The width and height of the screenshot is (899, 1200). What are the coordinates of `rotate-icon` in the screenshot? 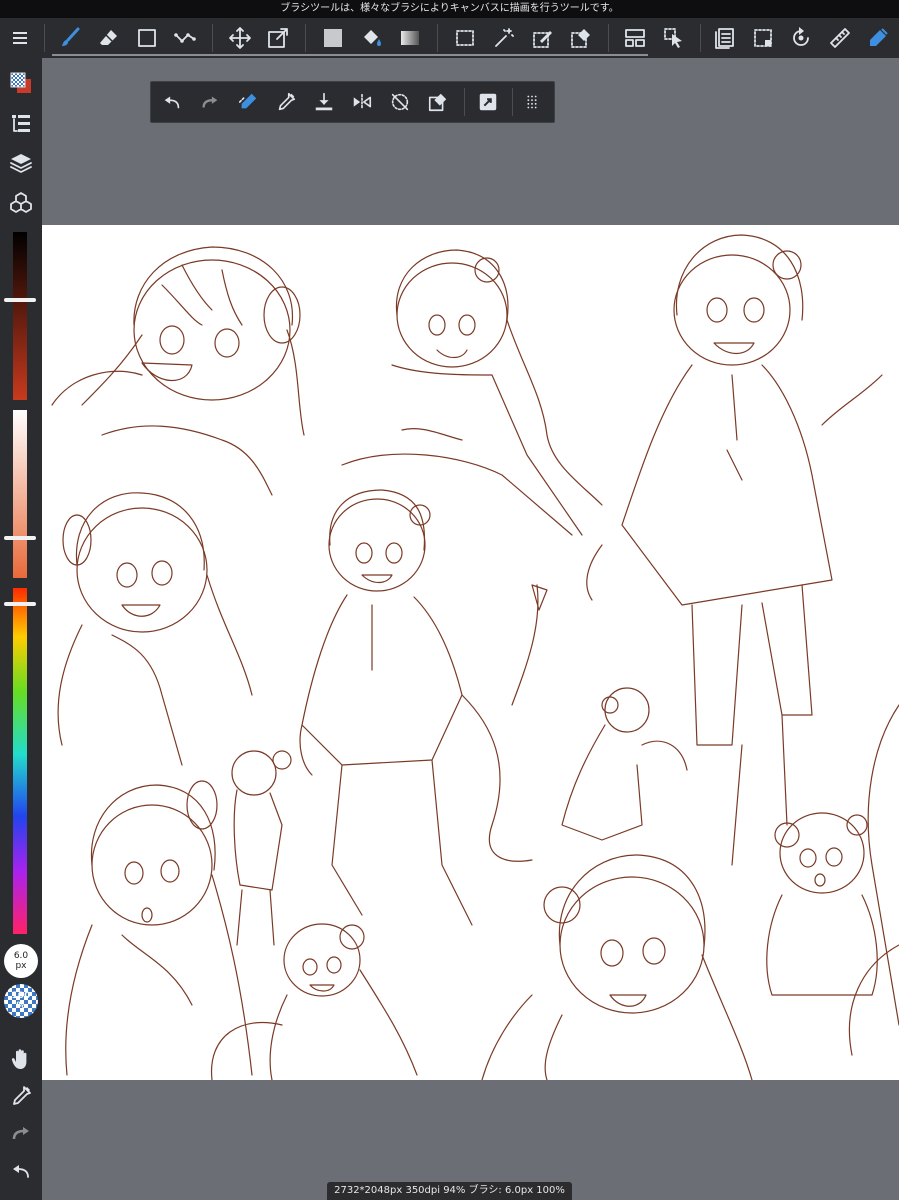 It's located at (801, 36).